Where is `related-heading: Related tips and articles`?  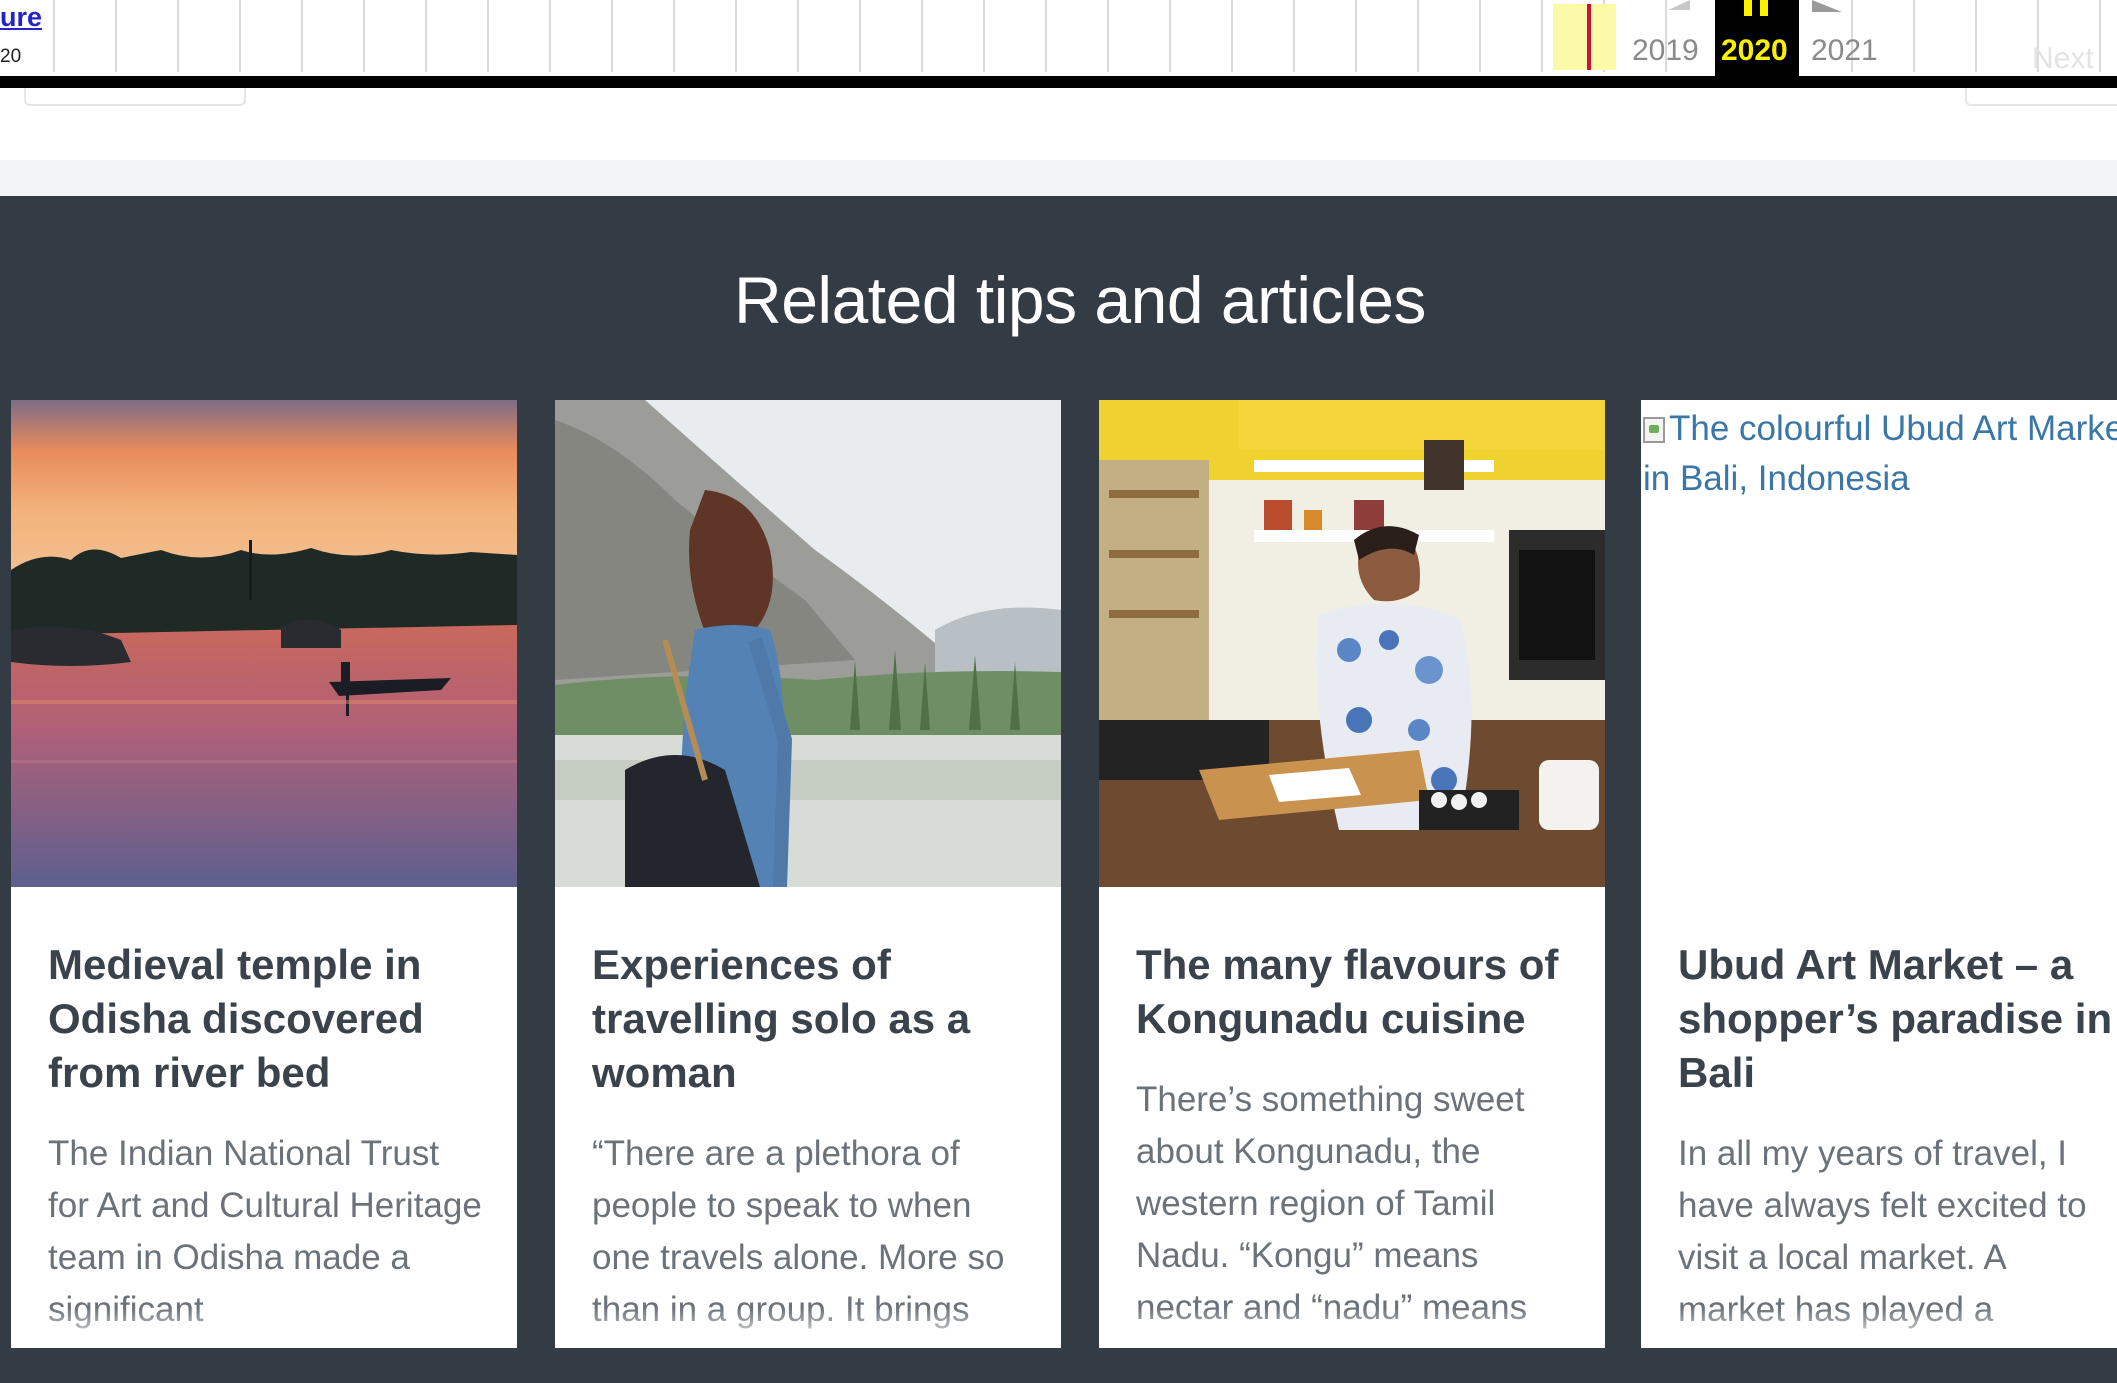 related-heading: Related tips and articles is located at coordinates (1080, 300).